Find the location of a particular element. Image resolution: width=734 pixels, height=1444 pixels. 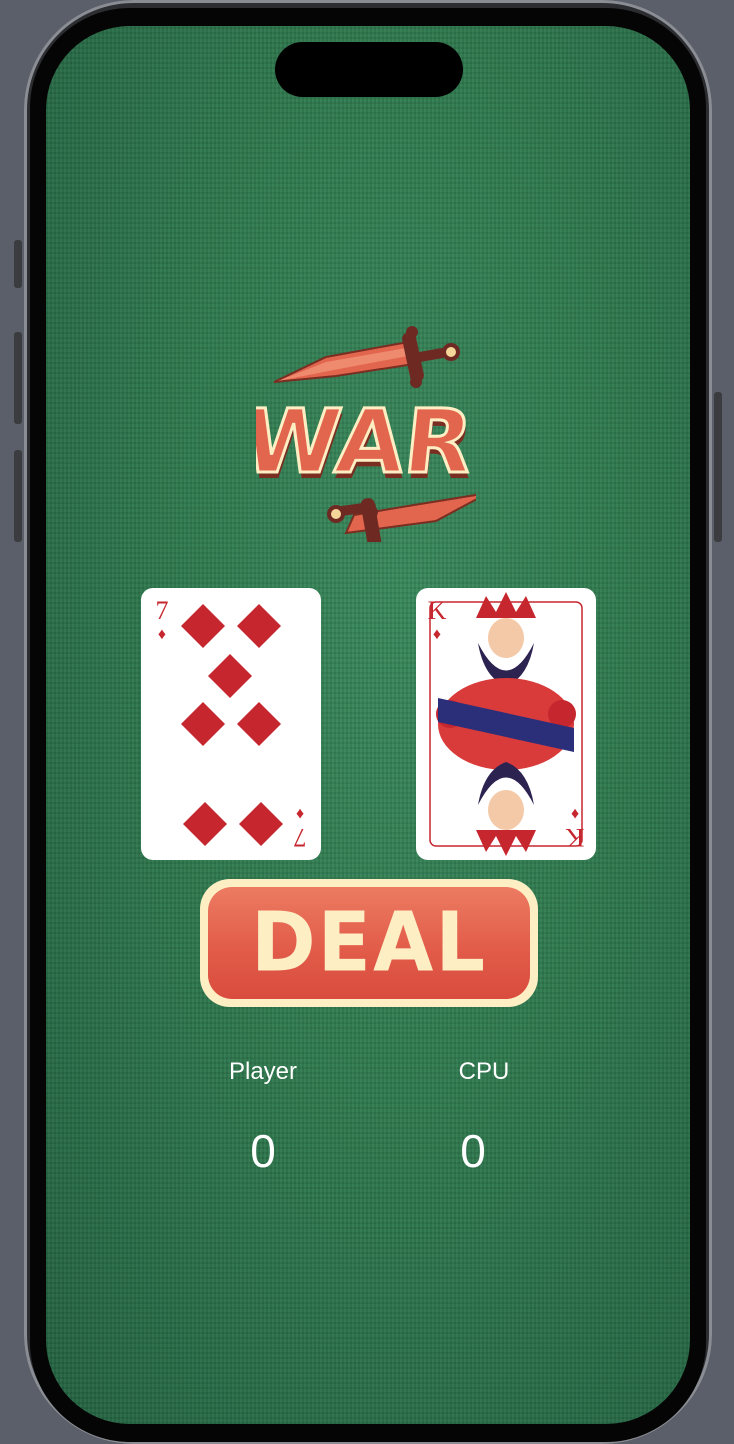

war-logo: WAR WAR is located at coordinates (362, 425).